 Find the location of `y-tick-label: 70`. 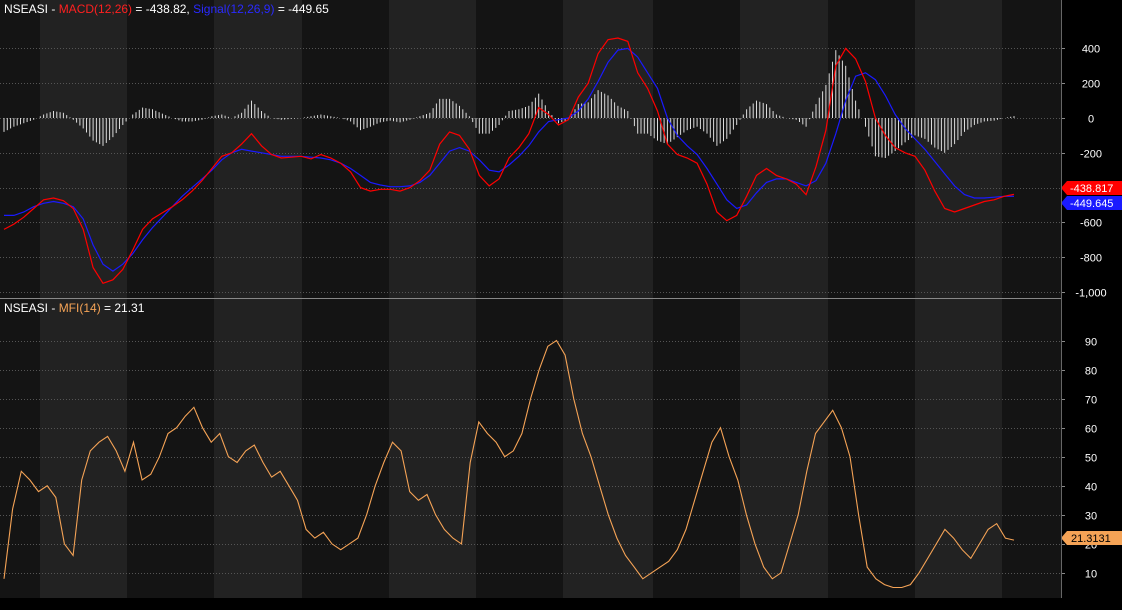

y-tick-label: 70 is located at coordinates (1091, 401).